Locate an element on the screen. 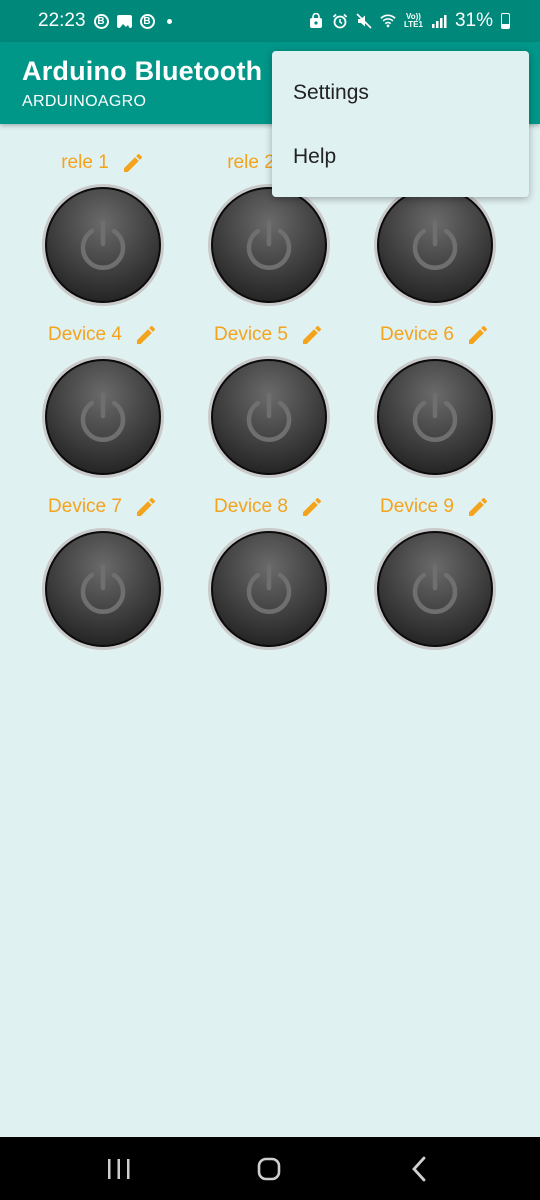 This screenshot has height=1200, width=540. device-cell: Device 9 is located at coordinates (435, 571).